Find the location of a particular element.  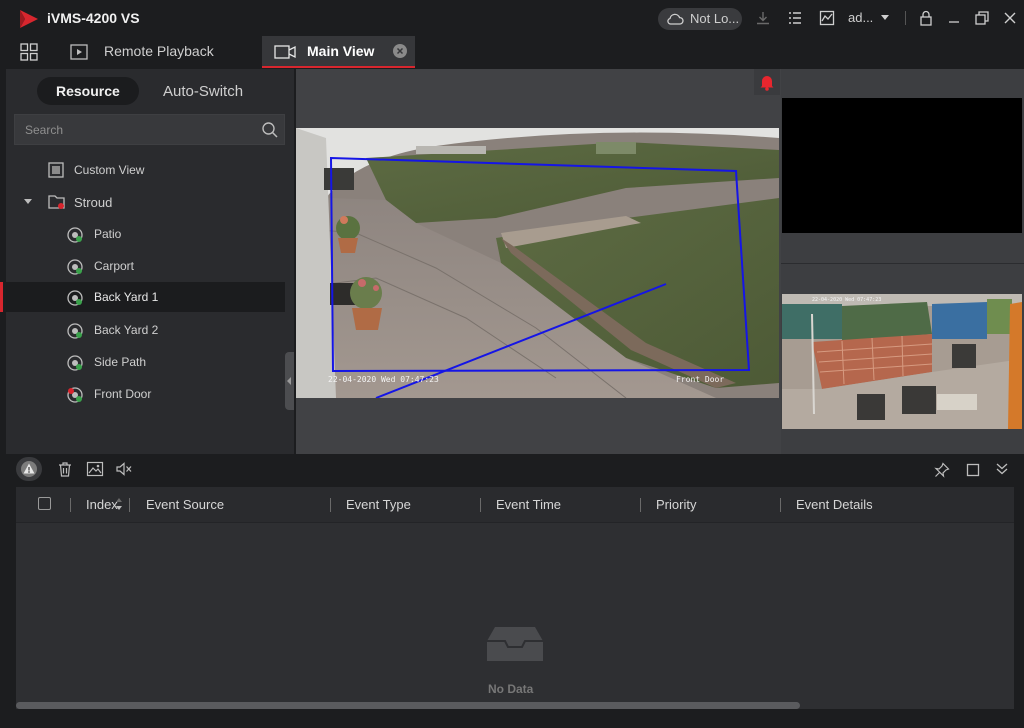

pin-icon is located at coordinates (942, 470).